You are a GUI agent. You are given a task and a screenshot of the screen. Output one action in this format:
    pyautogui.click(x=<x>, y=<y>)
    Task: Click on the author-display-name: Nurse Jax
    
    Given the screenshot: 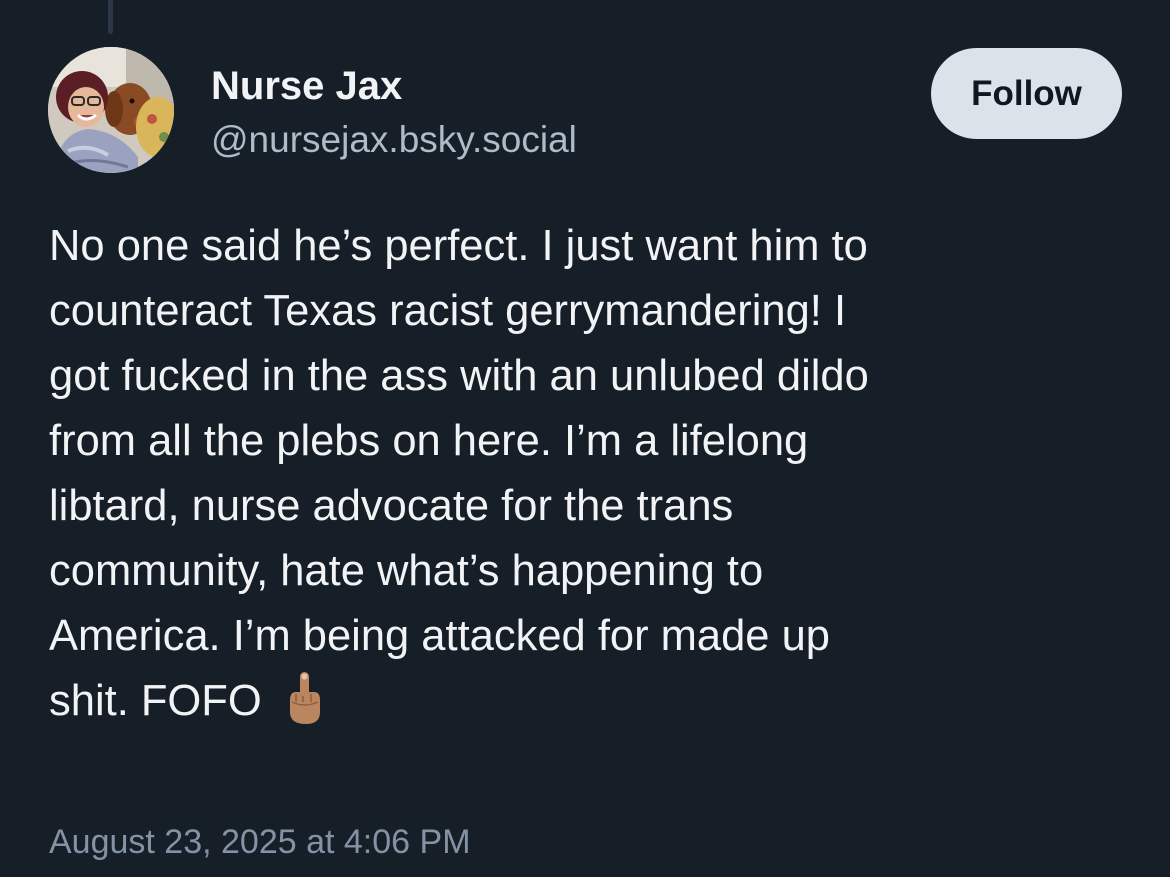 What is the action you would take?
    pyautogui.click(x=306, y=86)
    